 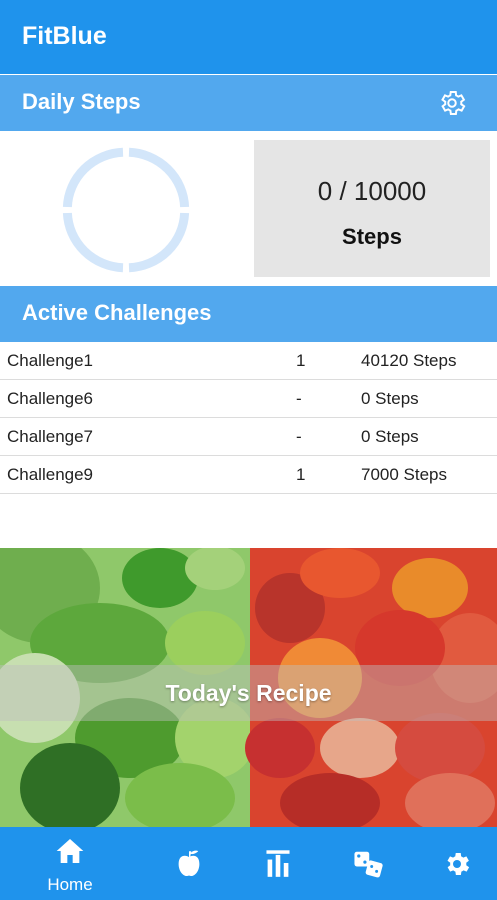 I want to click on challenge-name: Challenge9, so click(x=50, y=474).